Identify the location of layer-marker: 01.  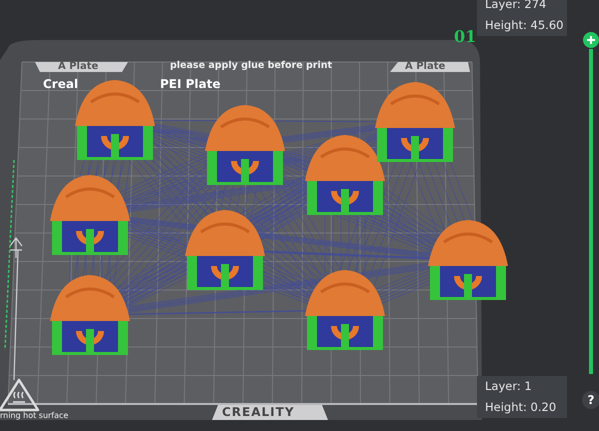
(465, 36).